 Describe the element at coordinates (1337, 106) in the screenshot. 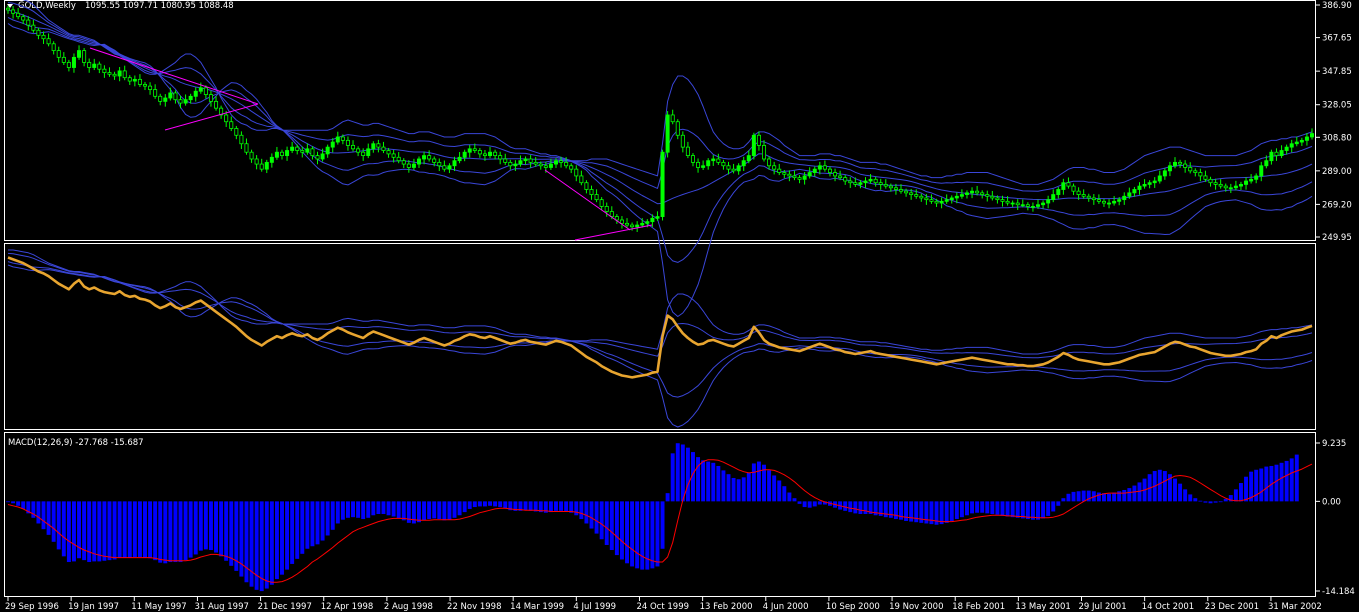

I see `price-tick-label: 328.05` at that location.